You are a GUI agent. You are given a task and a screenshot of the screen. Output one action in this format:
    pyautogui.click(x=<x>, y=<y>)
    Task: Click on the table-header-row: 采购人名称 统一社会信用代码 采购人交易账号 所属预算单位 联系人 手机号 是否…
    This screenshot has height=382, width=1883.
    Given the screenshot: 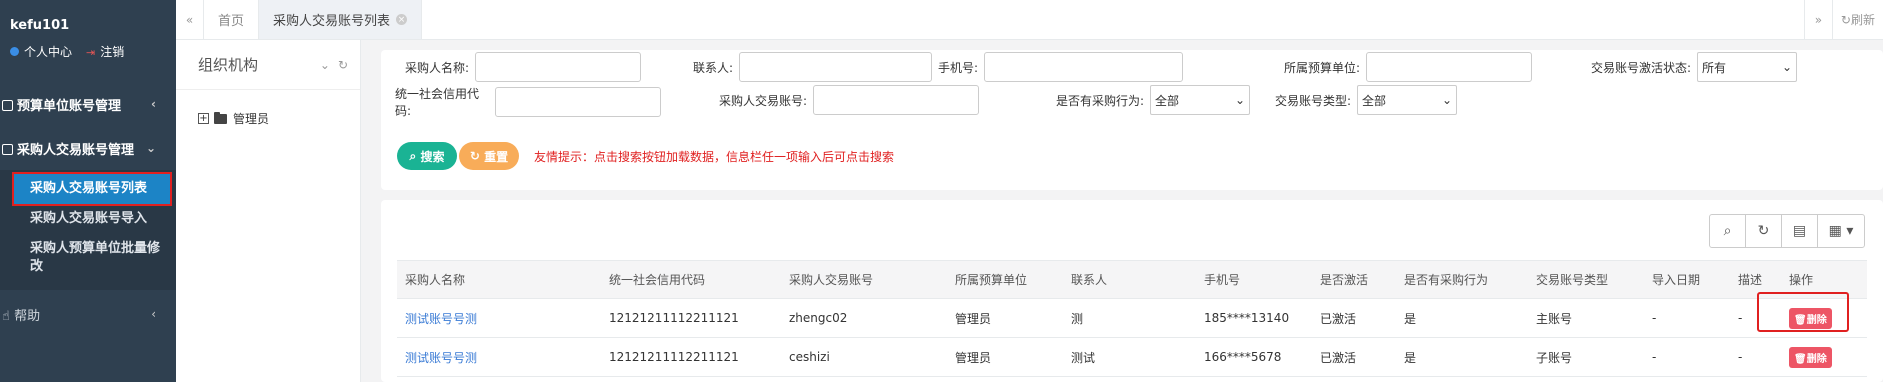 What is the action you would take?
    pyautogui.click(x=1132, y=279)
    